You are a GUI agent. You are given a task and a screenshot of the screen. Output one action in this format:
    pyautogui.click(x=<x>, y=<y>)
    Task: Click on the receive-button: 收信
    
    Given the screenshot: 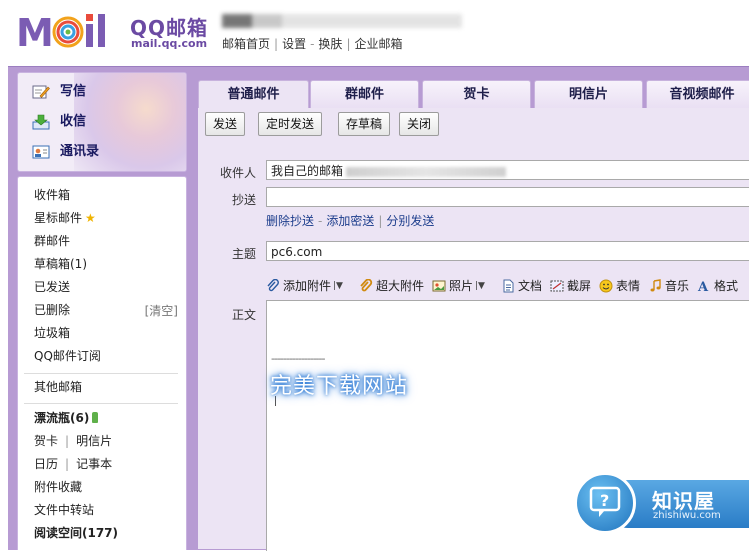 What is the action you would take?
    pyautogui.click(x=59, y=122)
    